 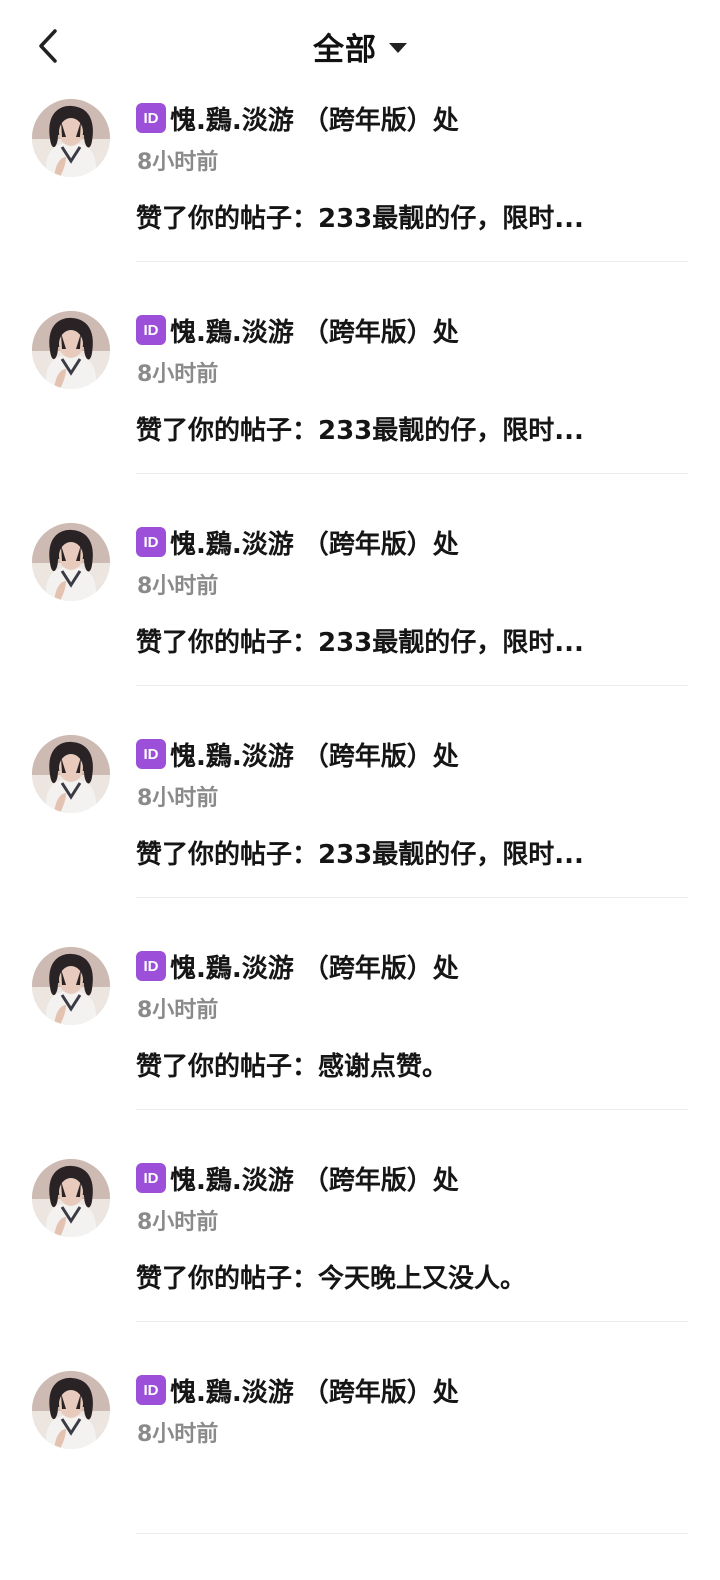 What do you see at coordinates (345, 49) in the screenshot?
I see `page-title: 全部` at bounding box center [345, 49].